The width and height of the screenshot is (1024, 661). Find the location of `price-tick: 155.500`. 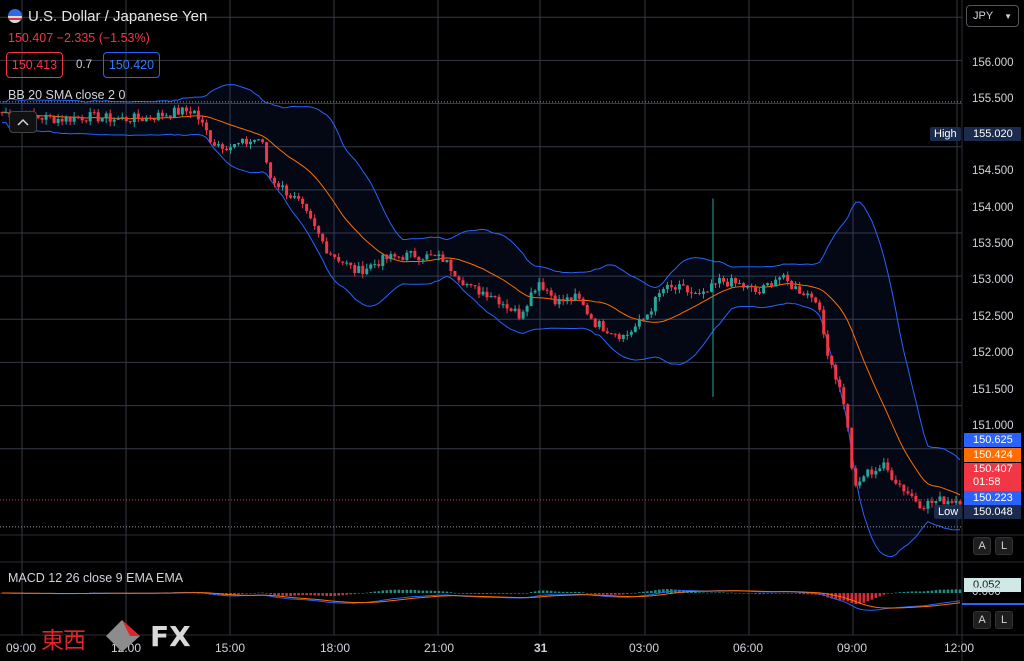

price-tick: 155.500 is located at coordinates (993, 99).